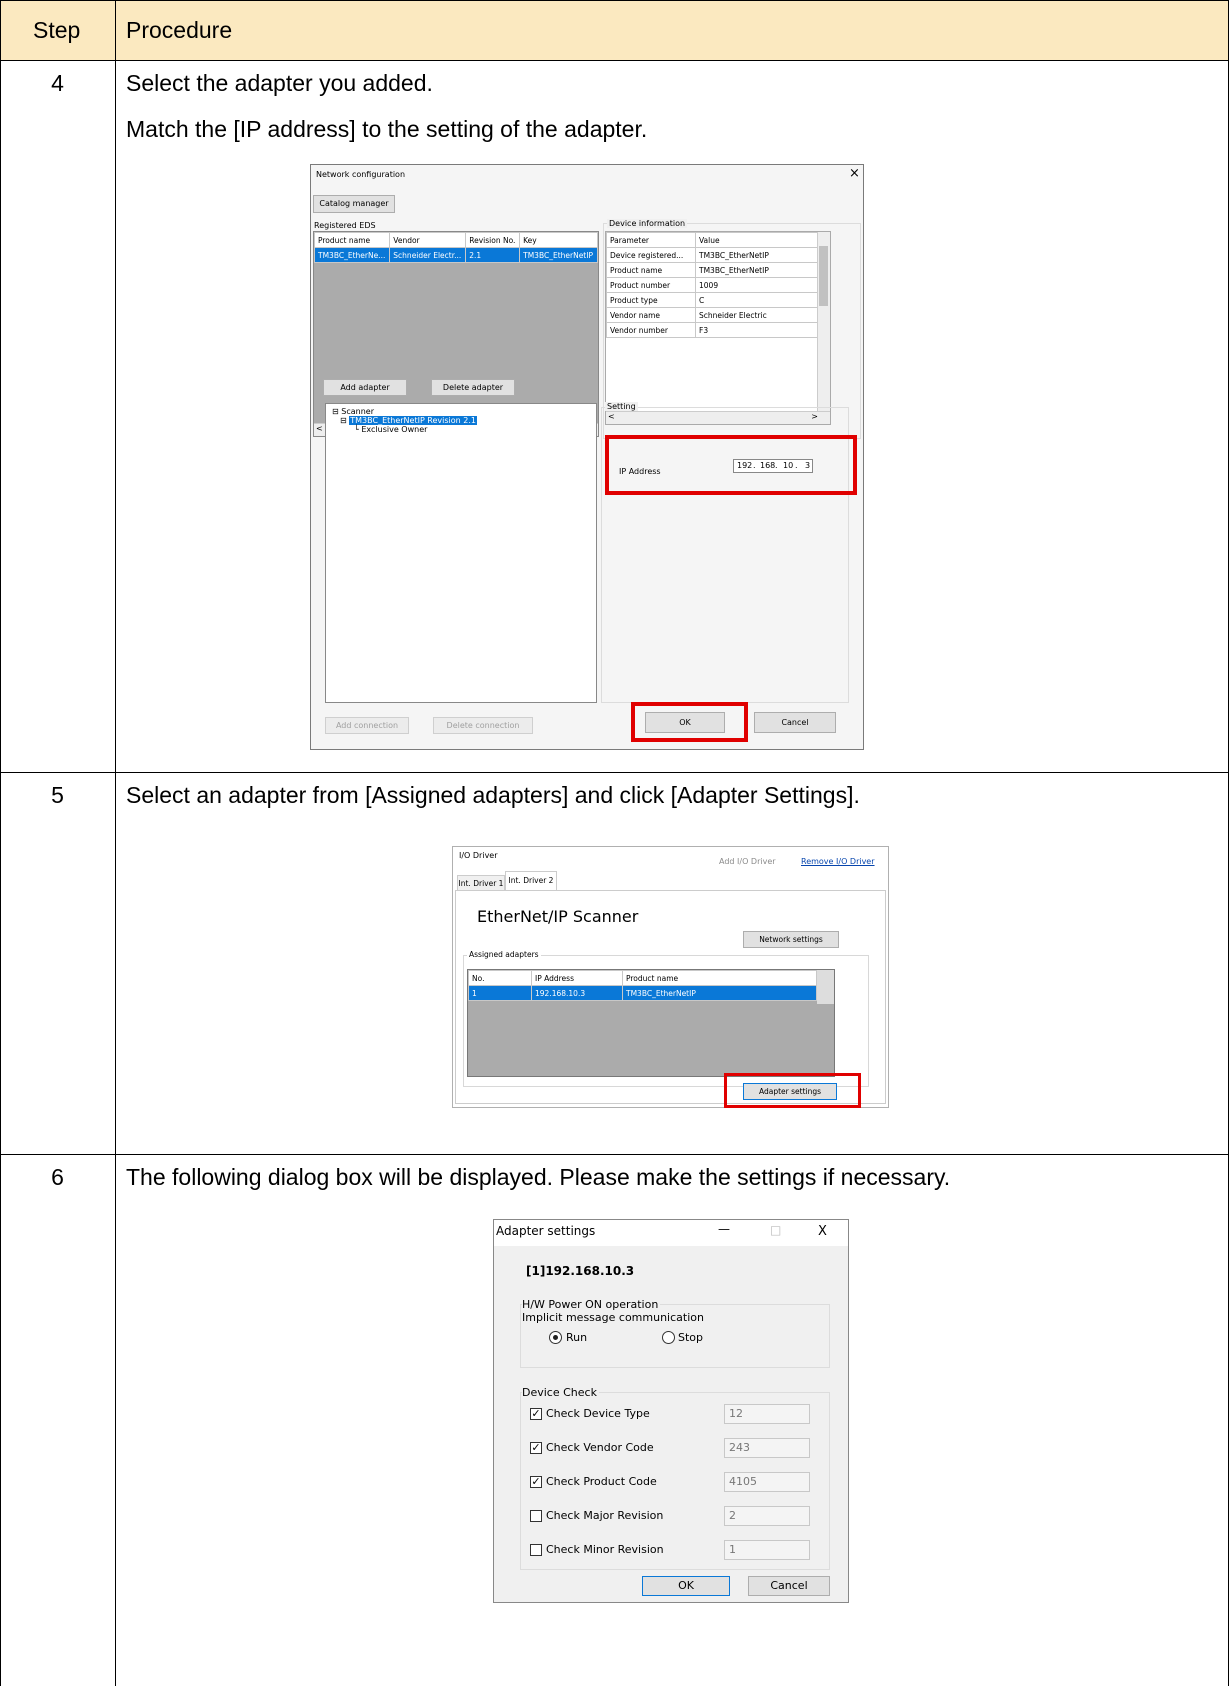 The image size is (1229, 1686). Describe the element at coordinates (483, 725) in the screenshot. I see `delete-connection-button: Delete connection` at that location.